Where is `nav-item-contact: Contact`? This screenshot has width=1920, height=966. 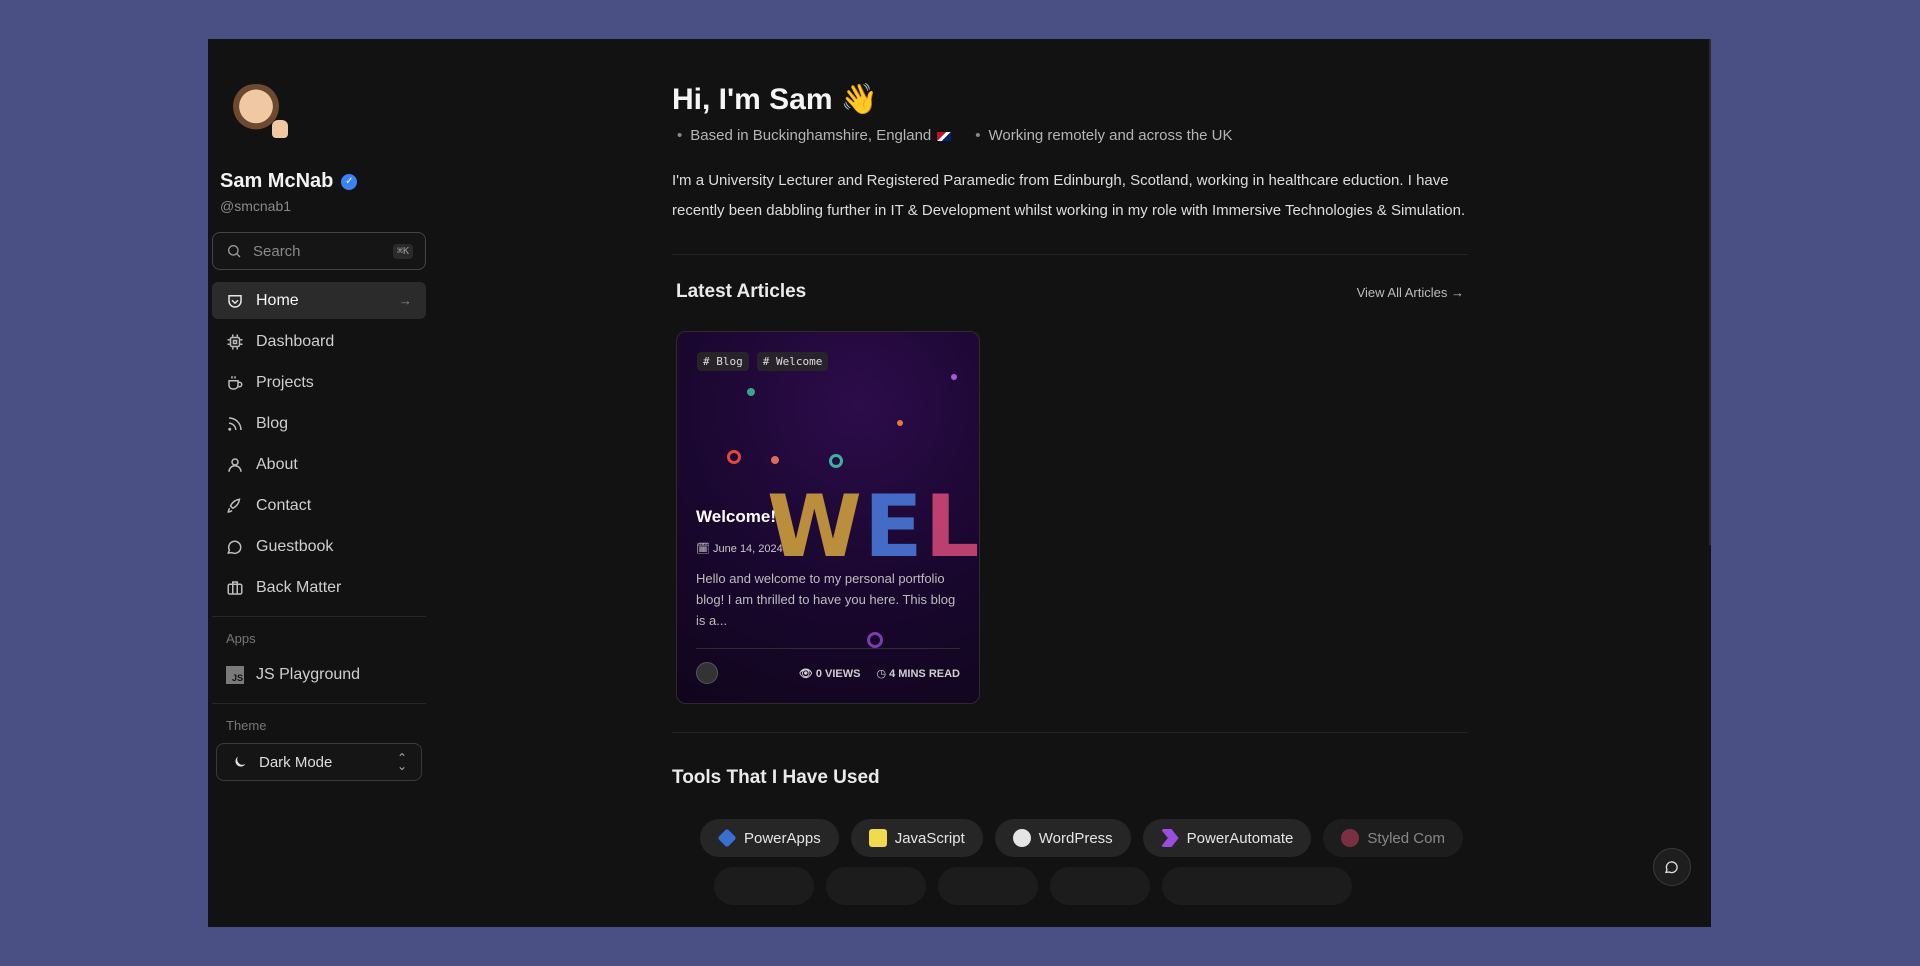
nav-item-contact: Contact is located at coordinates (319, 505).